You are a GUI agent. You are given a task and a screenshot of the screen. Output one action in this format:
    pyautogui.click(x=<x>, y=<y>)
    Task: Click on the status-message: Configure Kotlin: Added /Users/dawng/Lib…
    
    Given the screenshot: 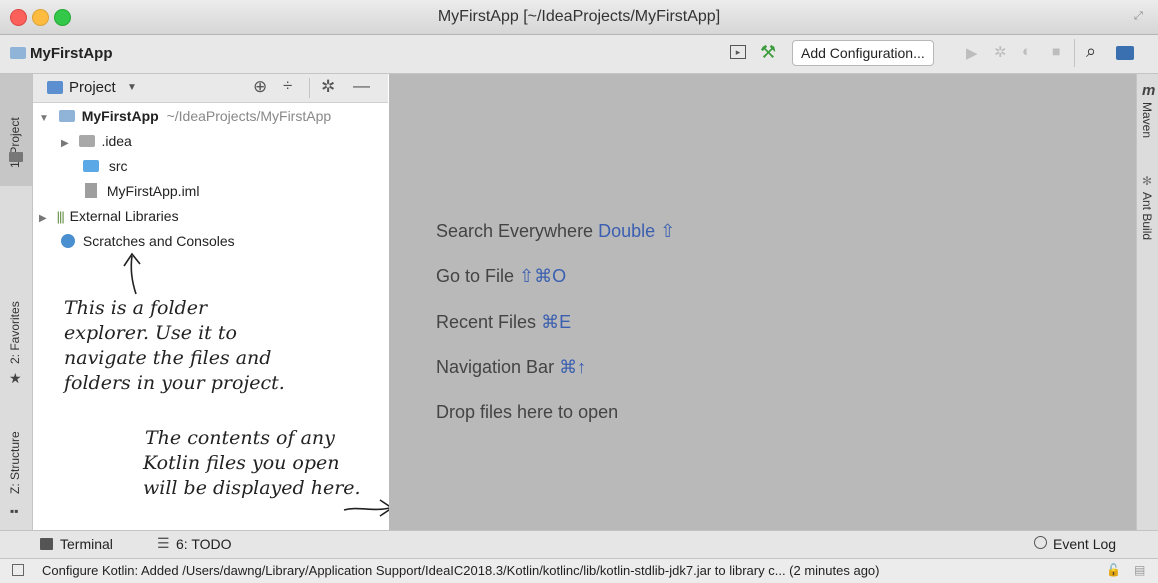 What is the action you would take?
    pyautogui.click(x=460, y=570)
    